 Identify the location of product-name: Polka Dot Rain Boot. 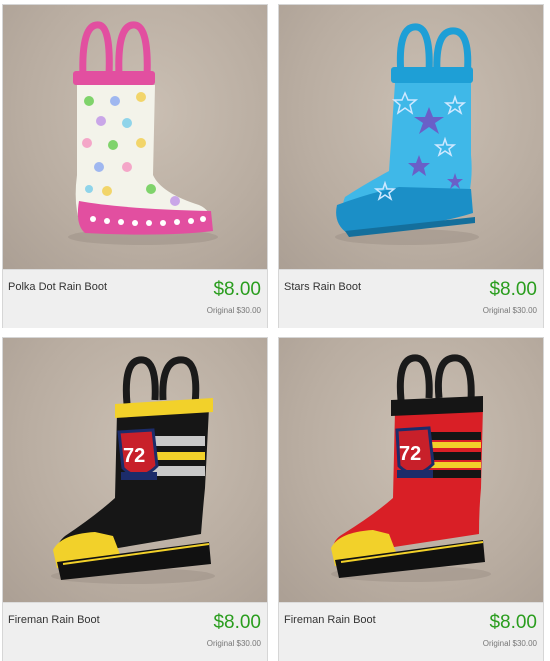
(57, 287).